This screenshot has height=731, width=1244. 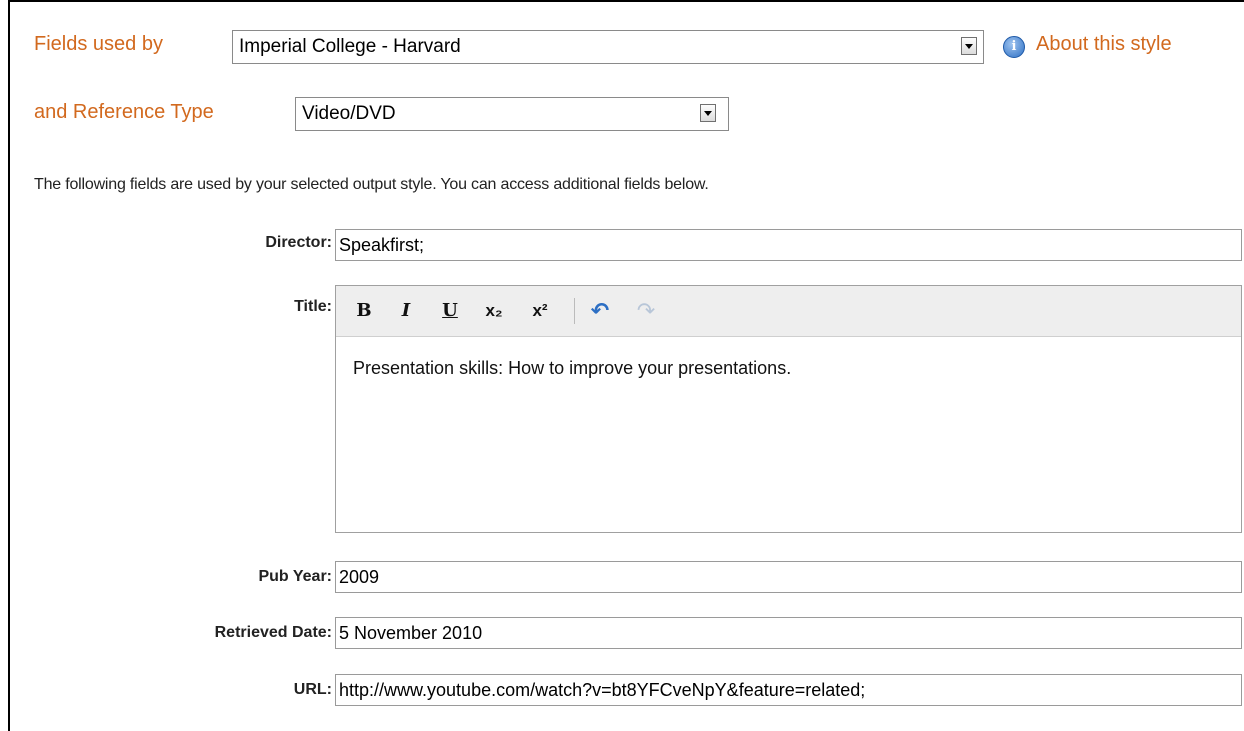 What do you see at coordinates (295, 576) in the screenshot?
I see `pub-year-label: Pub Year:` at bounding box center [295, 576].